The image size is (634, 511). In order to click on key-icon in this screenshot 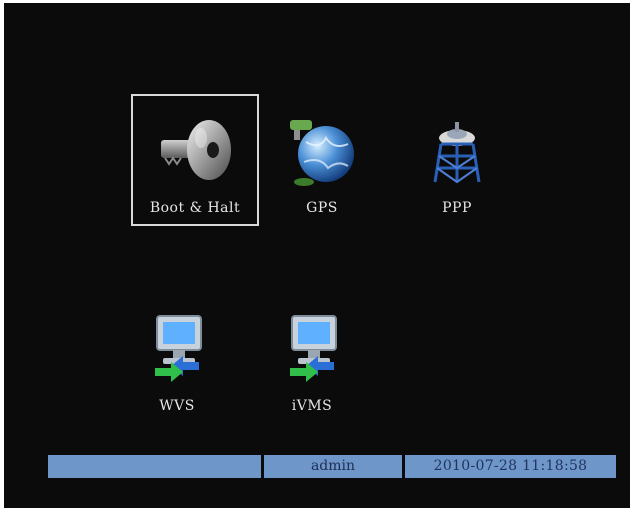, I will do `click(196, 150)`.